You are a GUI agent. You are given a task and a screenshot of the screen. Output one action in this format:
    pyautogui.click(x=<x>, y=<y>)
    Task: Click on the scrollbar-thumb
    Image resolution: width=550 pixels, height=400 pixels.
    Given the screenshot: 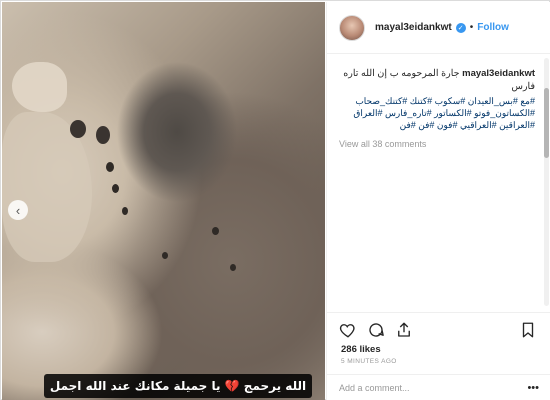 What is the action you would take?
    pyautogui.click(x=546, y=123)
    